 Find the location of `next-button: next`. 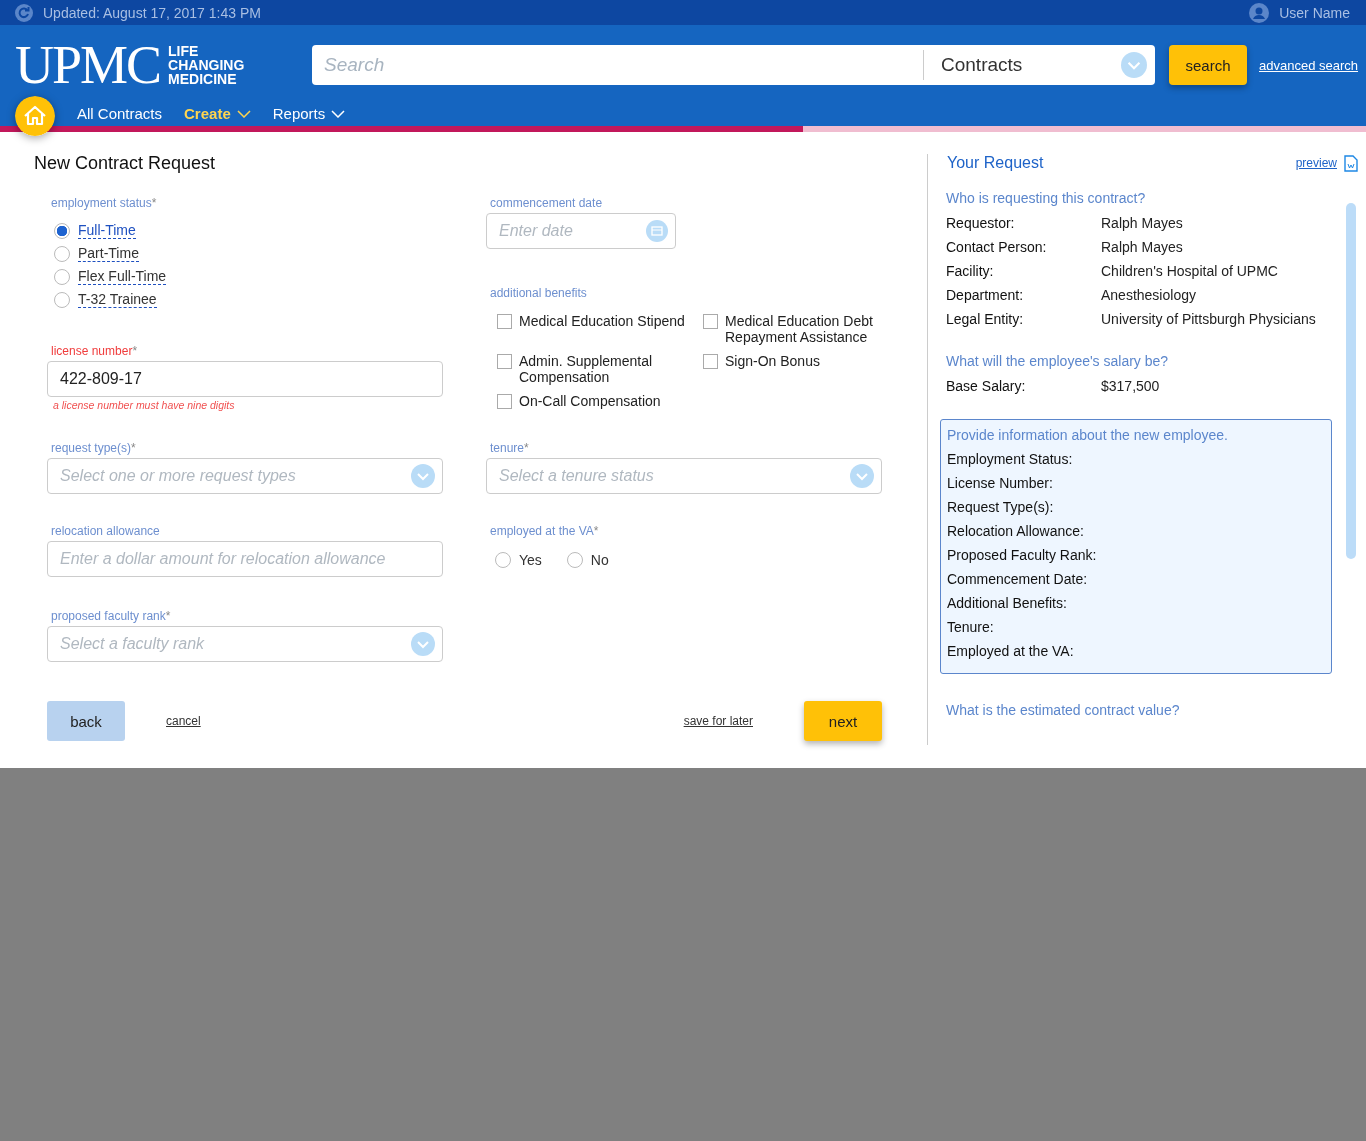

next-button: next is located at coordinates (843, 721).